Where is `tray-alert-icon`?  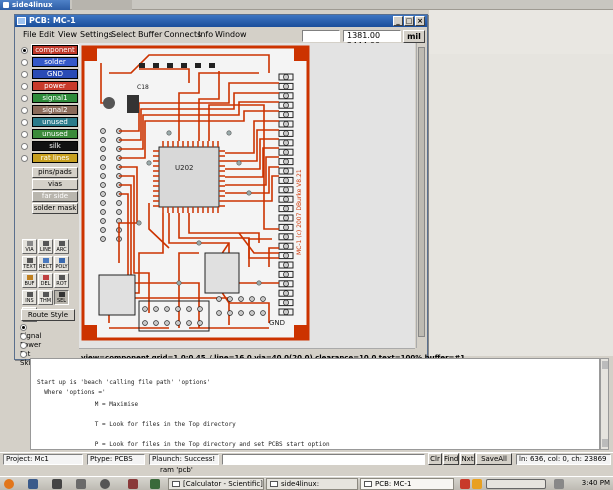
tray-alert-icon is located at coordinates (465, 484).